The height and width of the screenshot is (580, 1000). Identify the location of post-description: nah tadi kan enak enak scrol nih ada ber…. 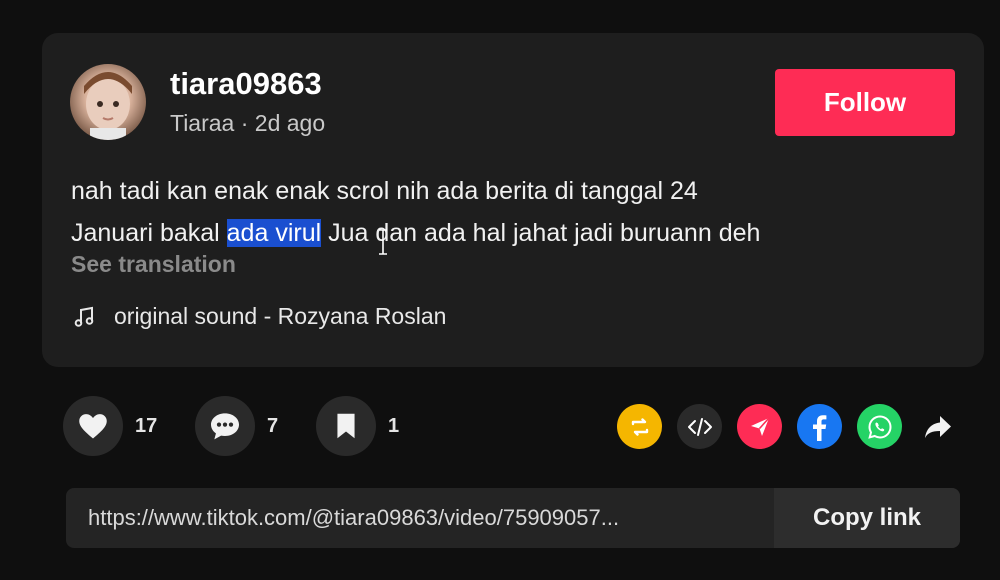
(511, 212).